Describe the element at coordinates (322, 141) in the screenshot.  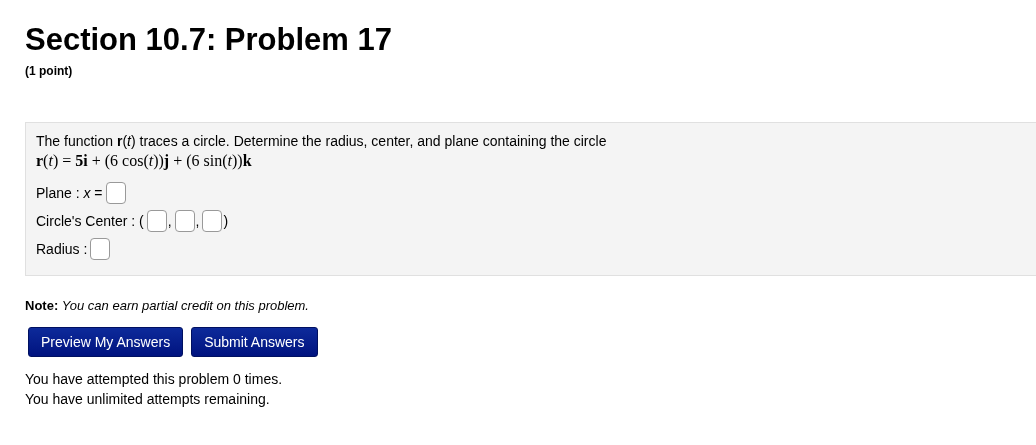
I see `problem-statement: The function r(t) traces a circle. Determine the radius, center, and plane containing the circle` at that location.